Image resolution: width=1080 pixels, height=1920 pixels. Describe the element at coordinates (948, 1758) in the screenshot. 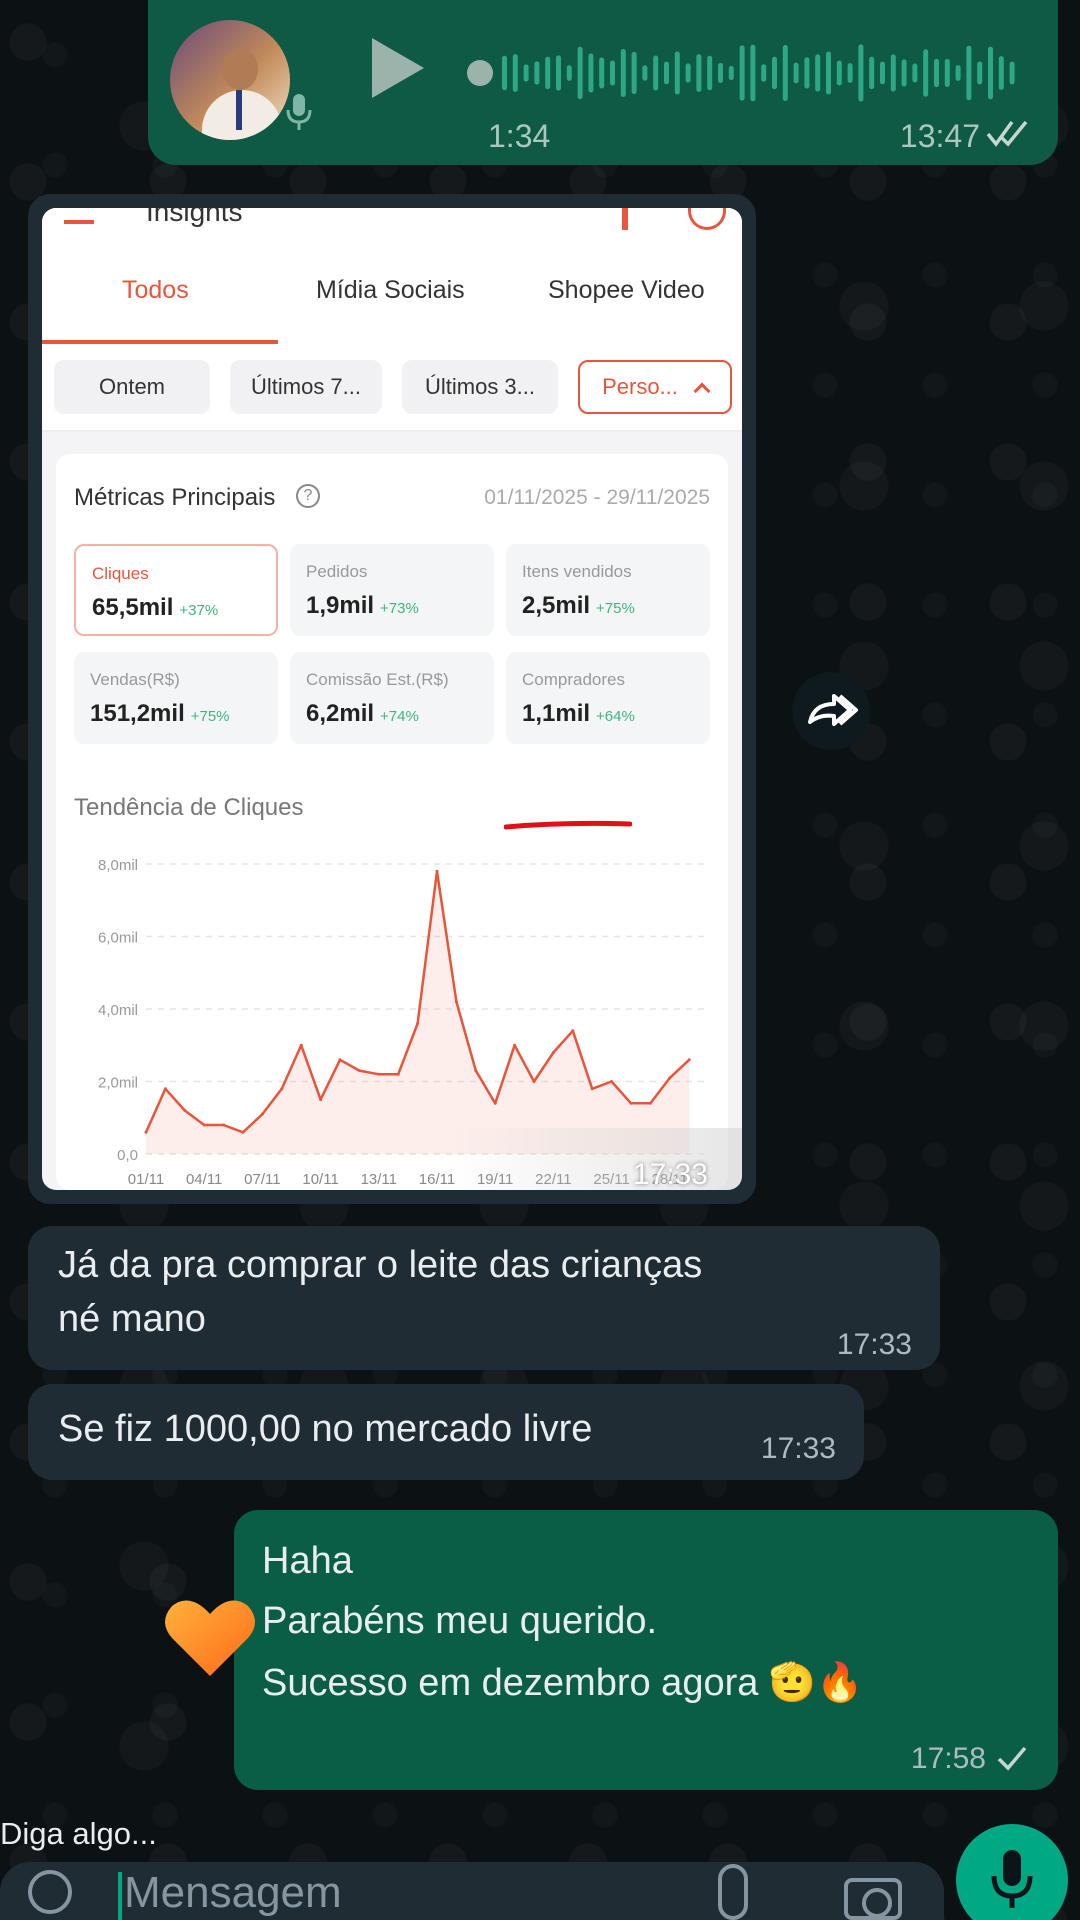

I see `message-time: 17:58` at that location.